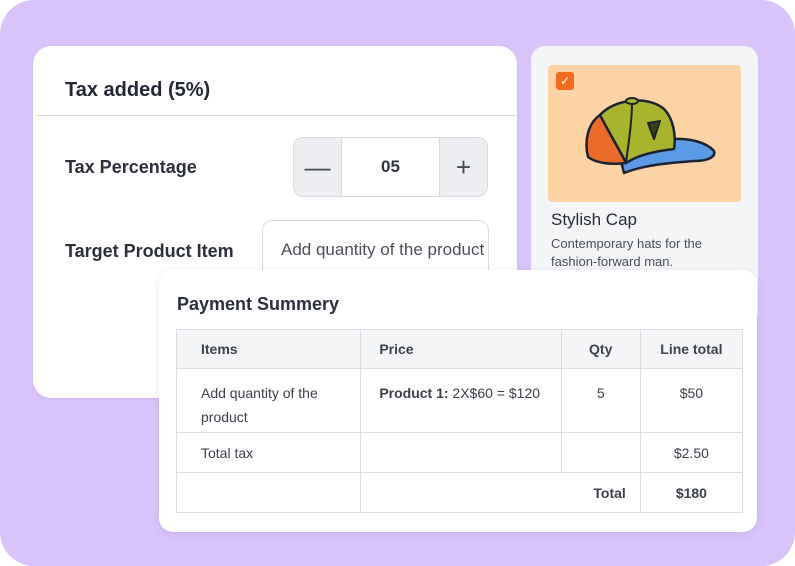 The width and height of the screenshot is (795, 566). Describe the element at coordinates (500, 492) in the screenshot. I see `total-label: Total` at that location.